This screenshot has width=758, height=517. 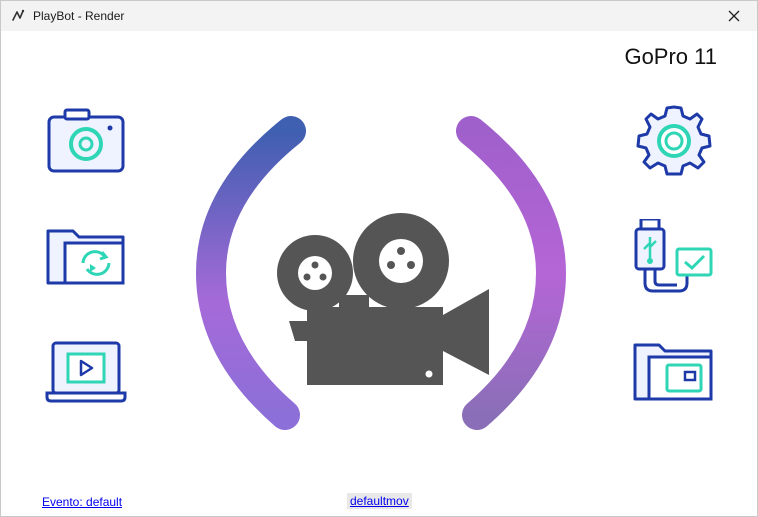 What do you see at coordinates (18, 15) in the screenshot?
I see `app-logo-icon` at bounding box center [18, 15].